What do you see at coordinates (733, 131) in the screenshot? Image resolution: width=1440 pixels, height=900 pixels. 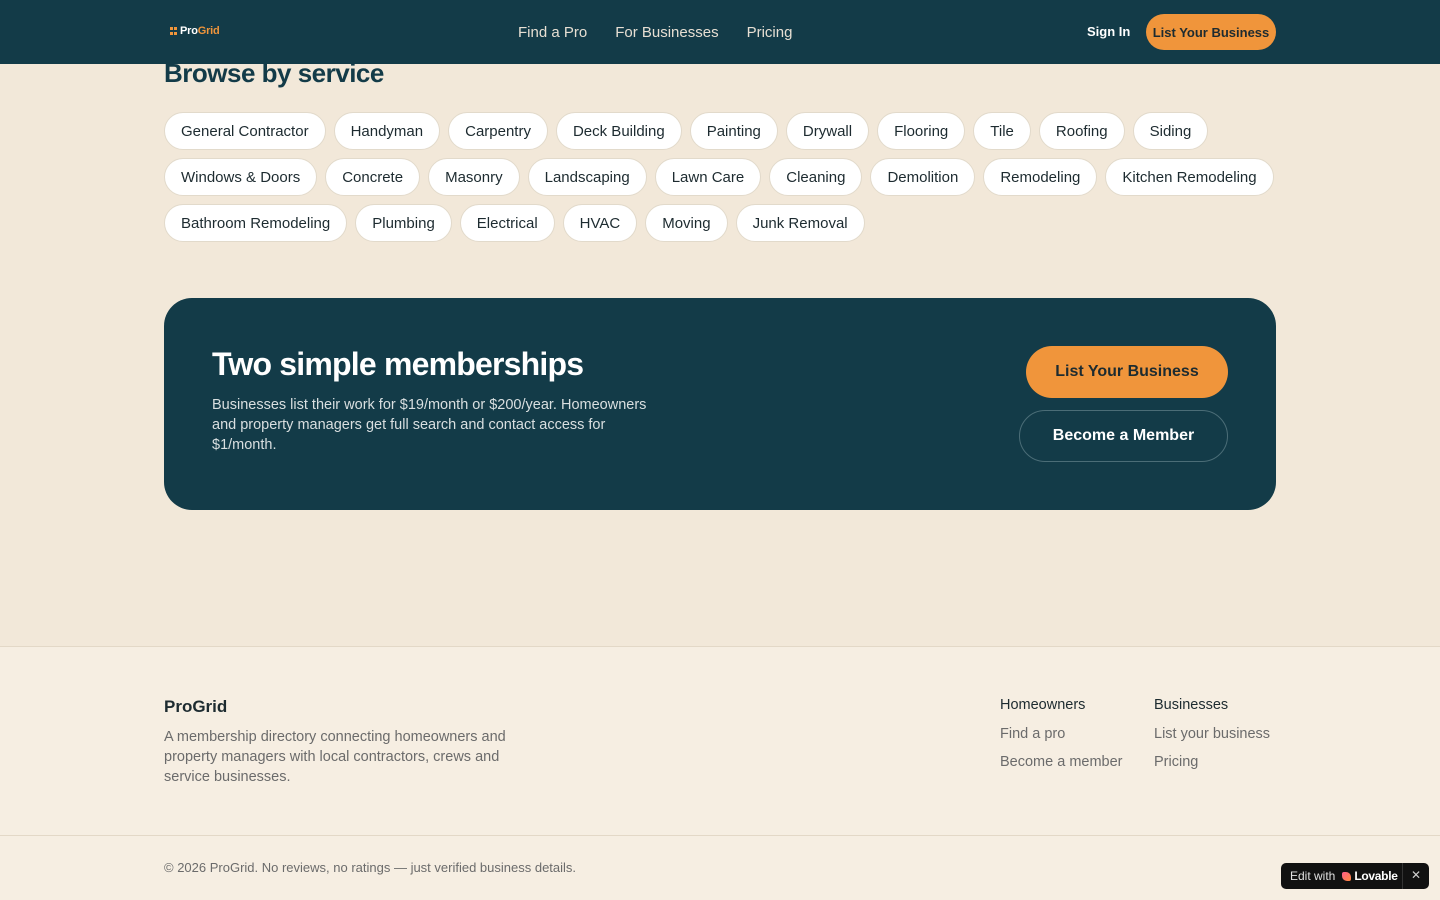 I see `service-chip: Painting` at bounding box center [733, 131].